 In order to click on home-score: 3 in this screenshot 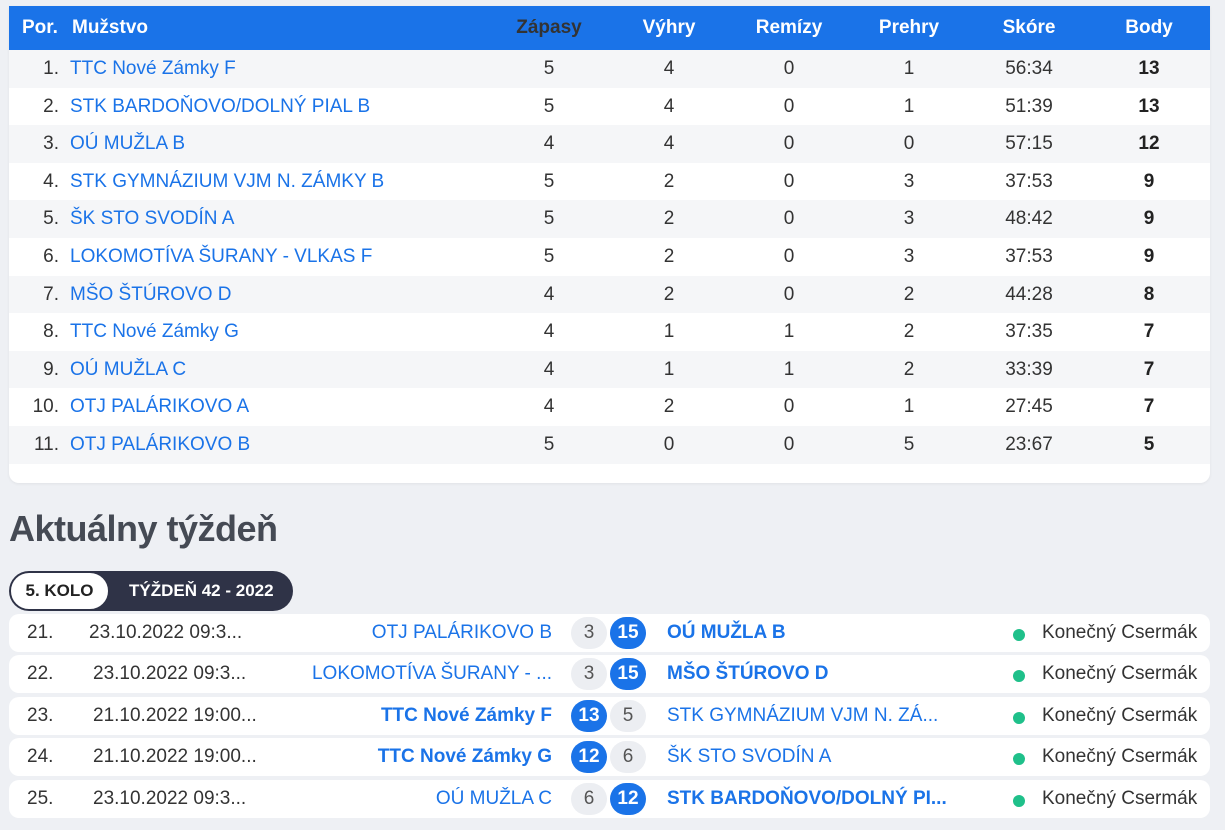, I will do `click(589, 674)`.